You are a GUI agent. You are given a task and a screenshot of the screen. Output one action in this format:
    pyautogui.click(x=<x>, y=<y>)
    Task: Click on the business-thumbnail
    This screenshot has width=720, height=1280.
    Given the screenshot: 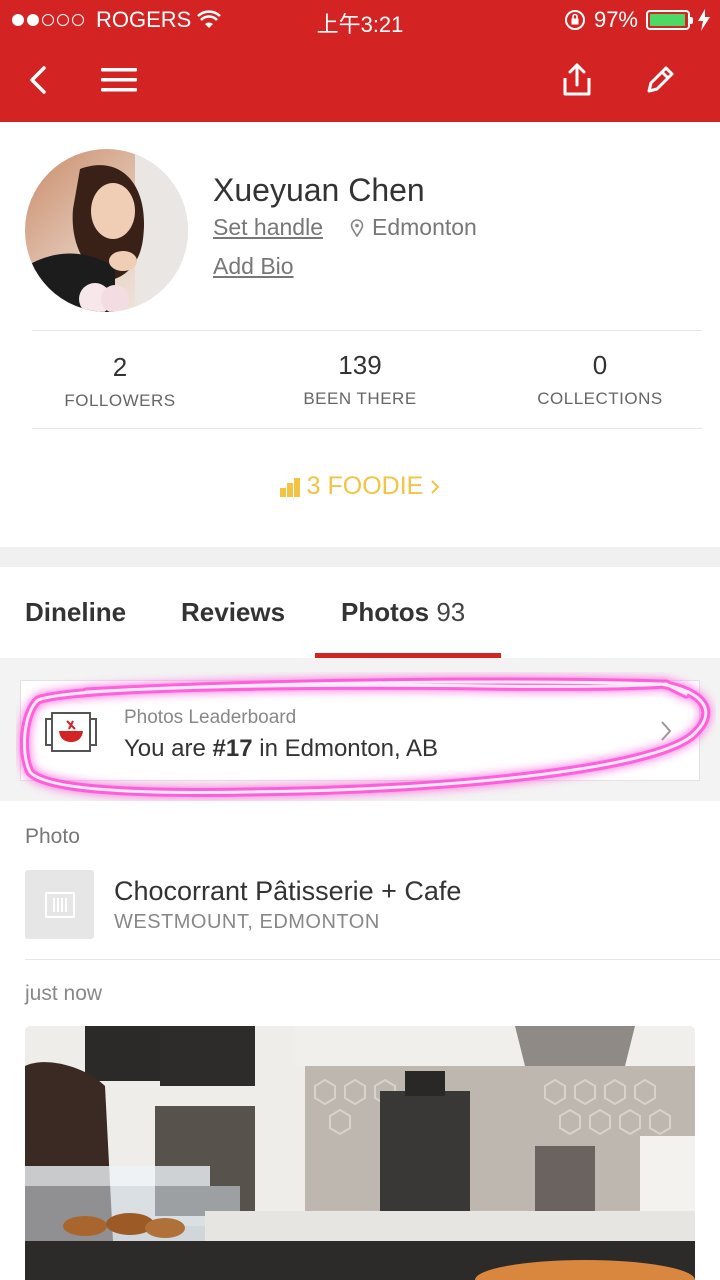 What is the action you would take?
    pyautogui.click(x=59, y=904)
    